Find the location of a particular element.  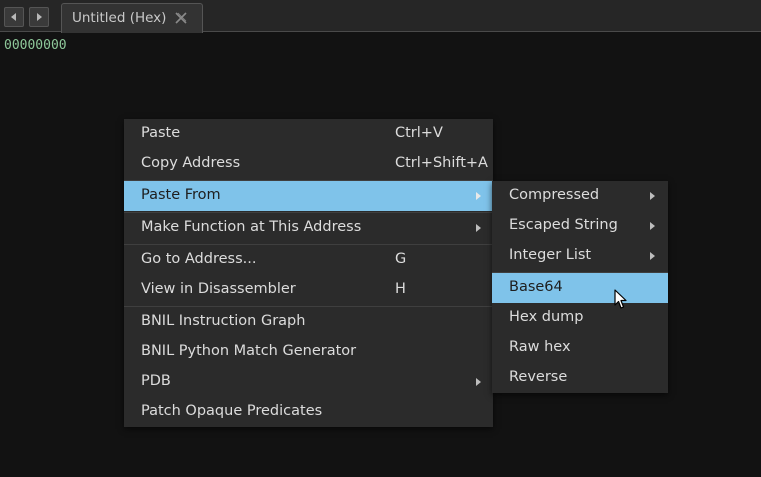

submenu-item-integer-list: Integer List is located at coordinates (580, 256).